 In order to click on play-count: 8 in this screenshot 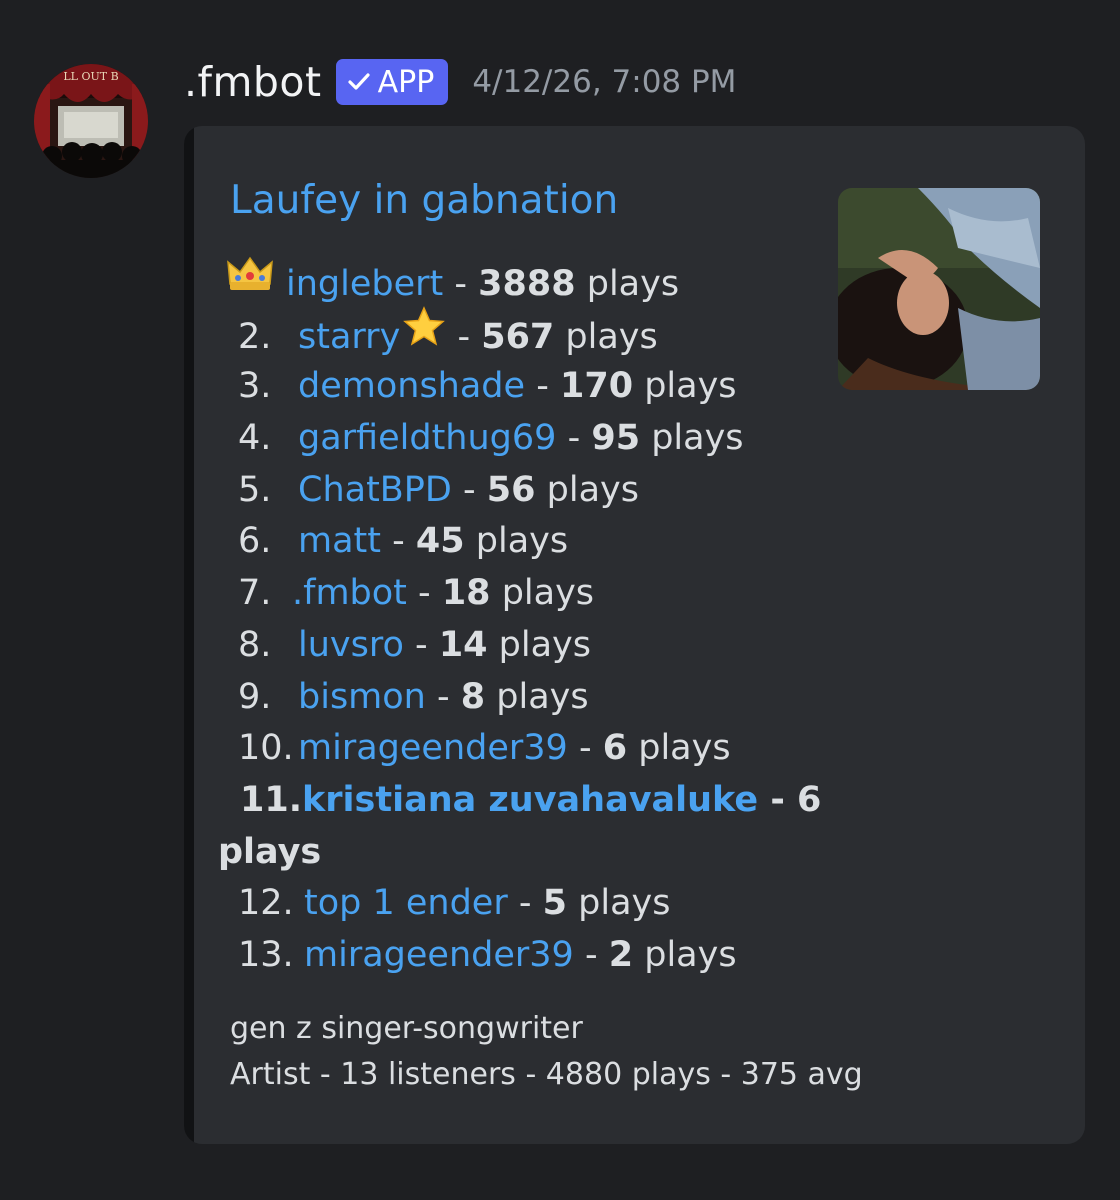, I will do `click(473, 696)`.